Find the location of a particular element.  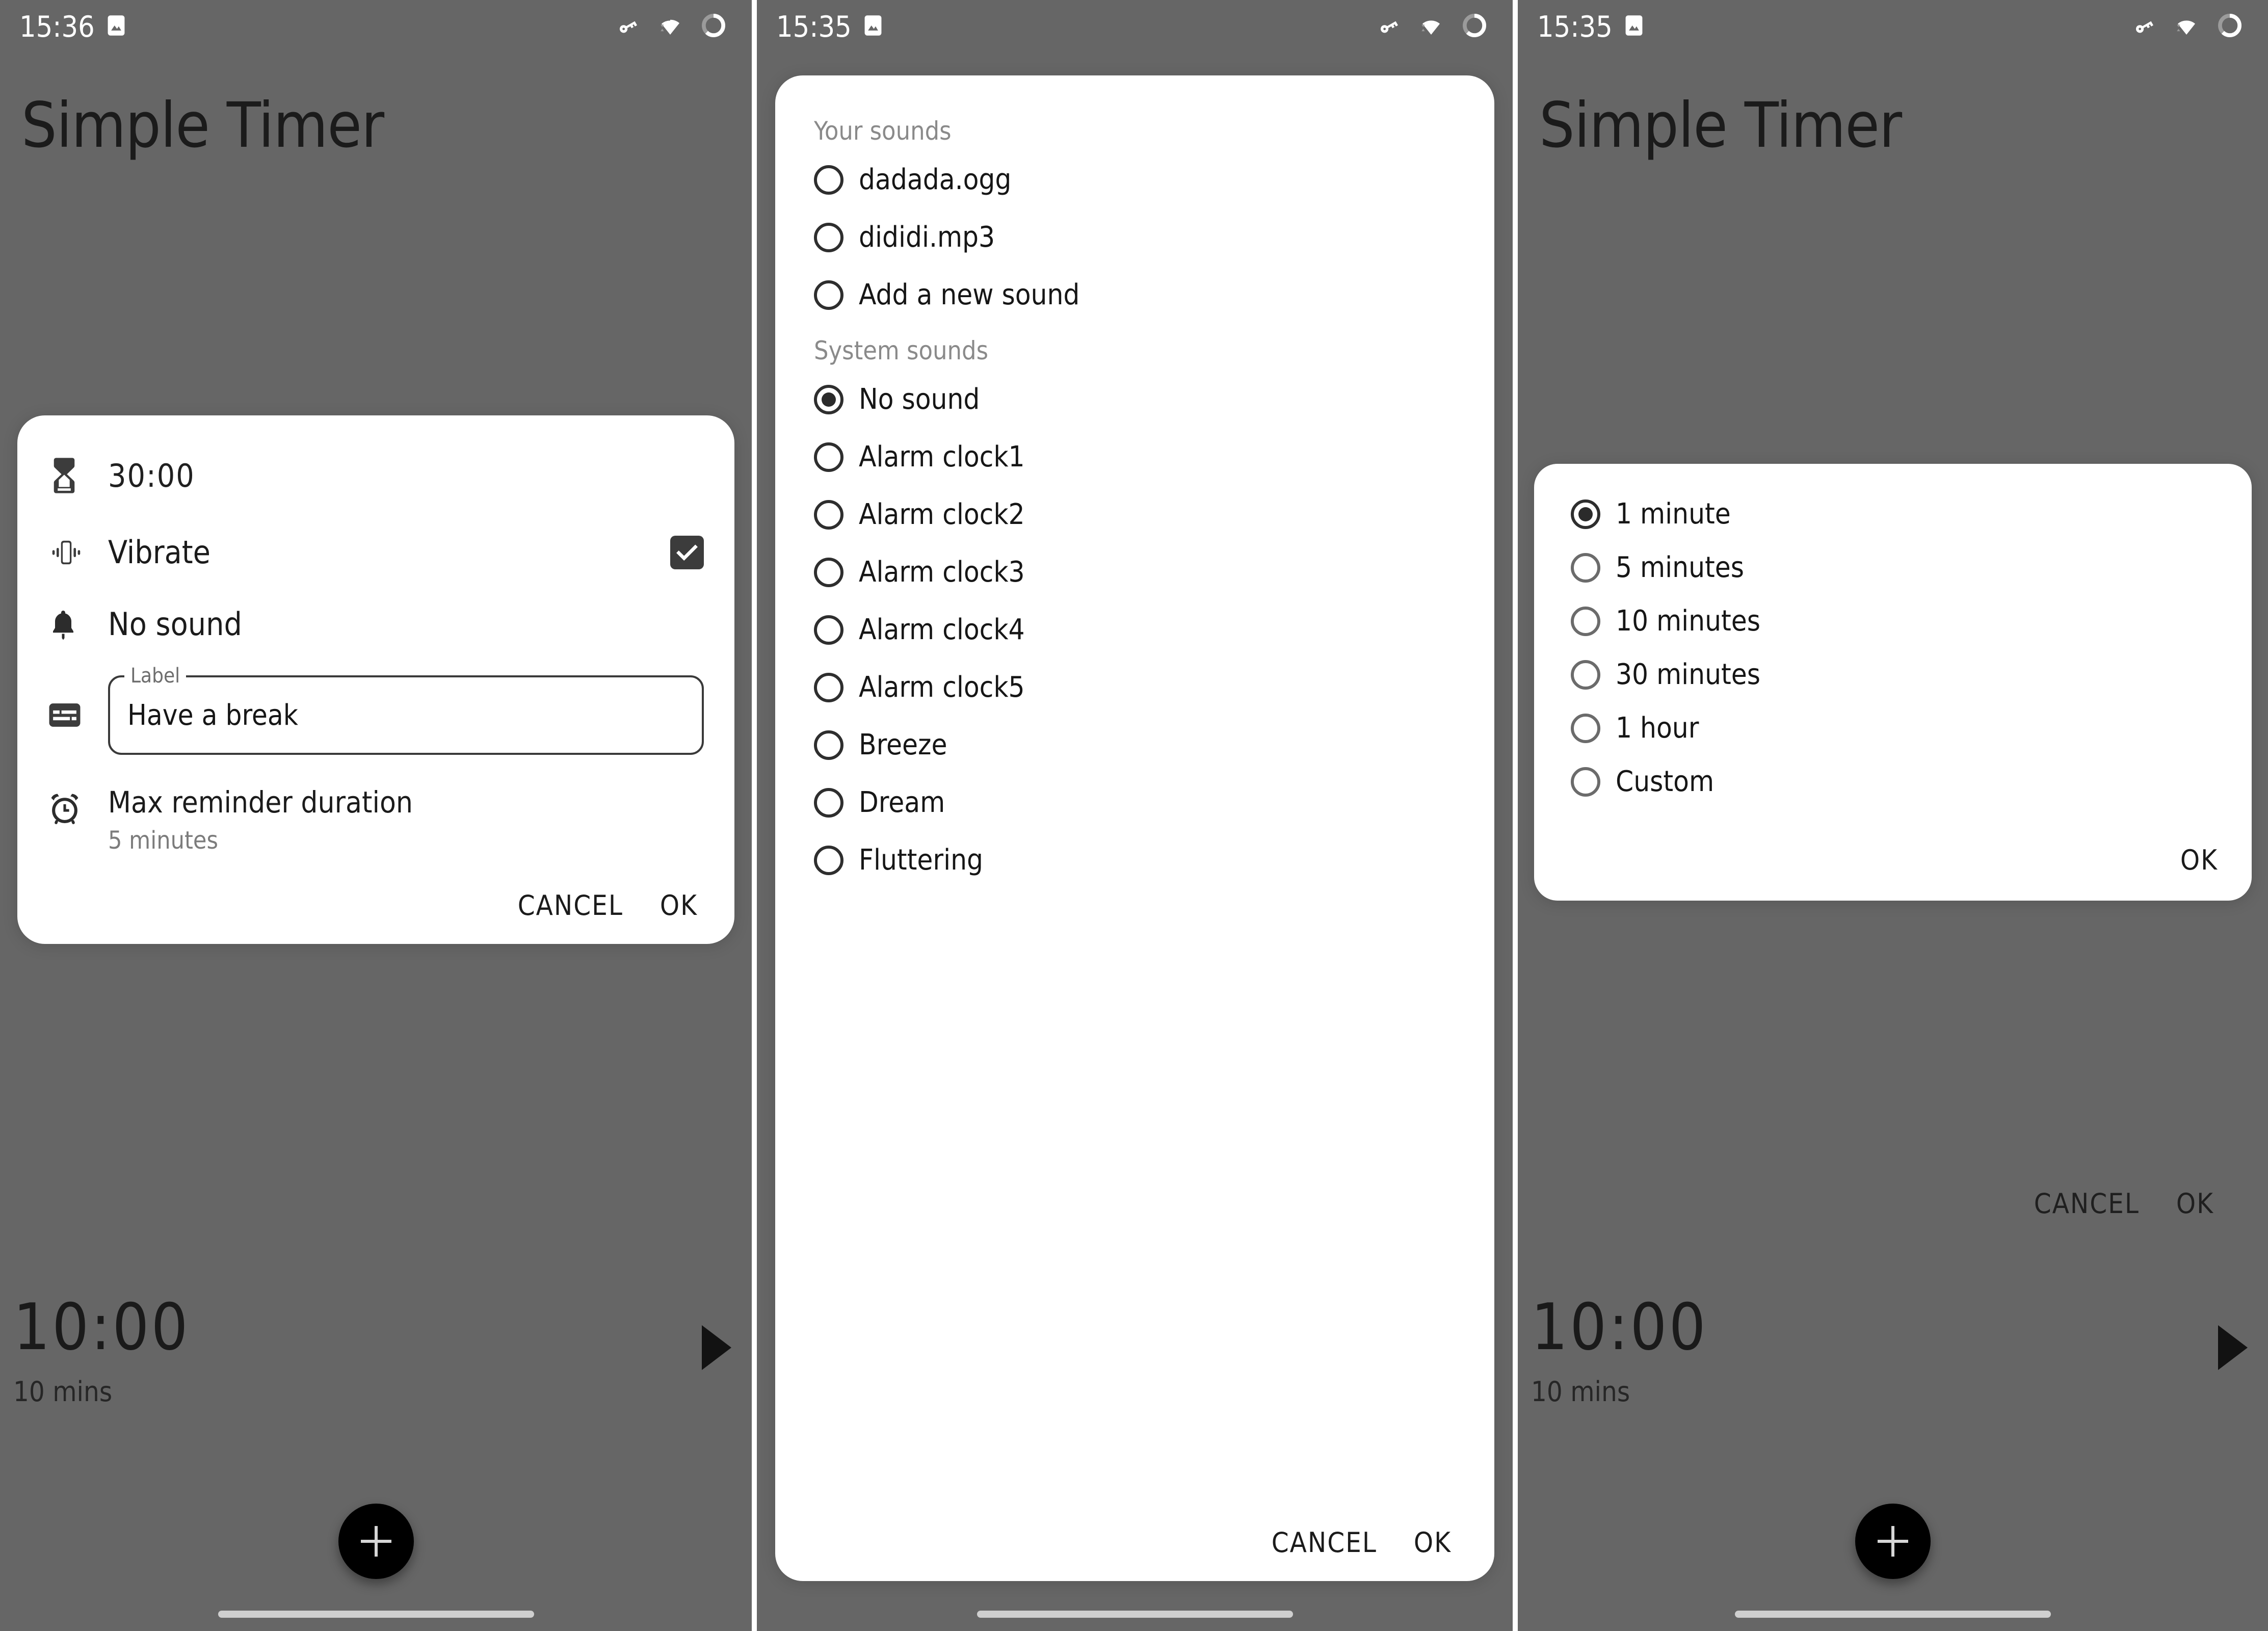

duration-option-label: 1 hour is located at coordinates (1657, 728).